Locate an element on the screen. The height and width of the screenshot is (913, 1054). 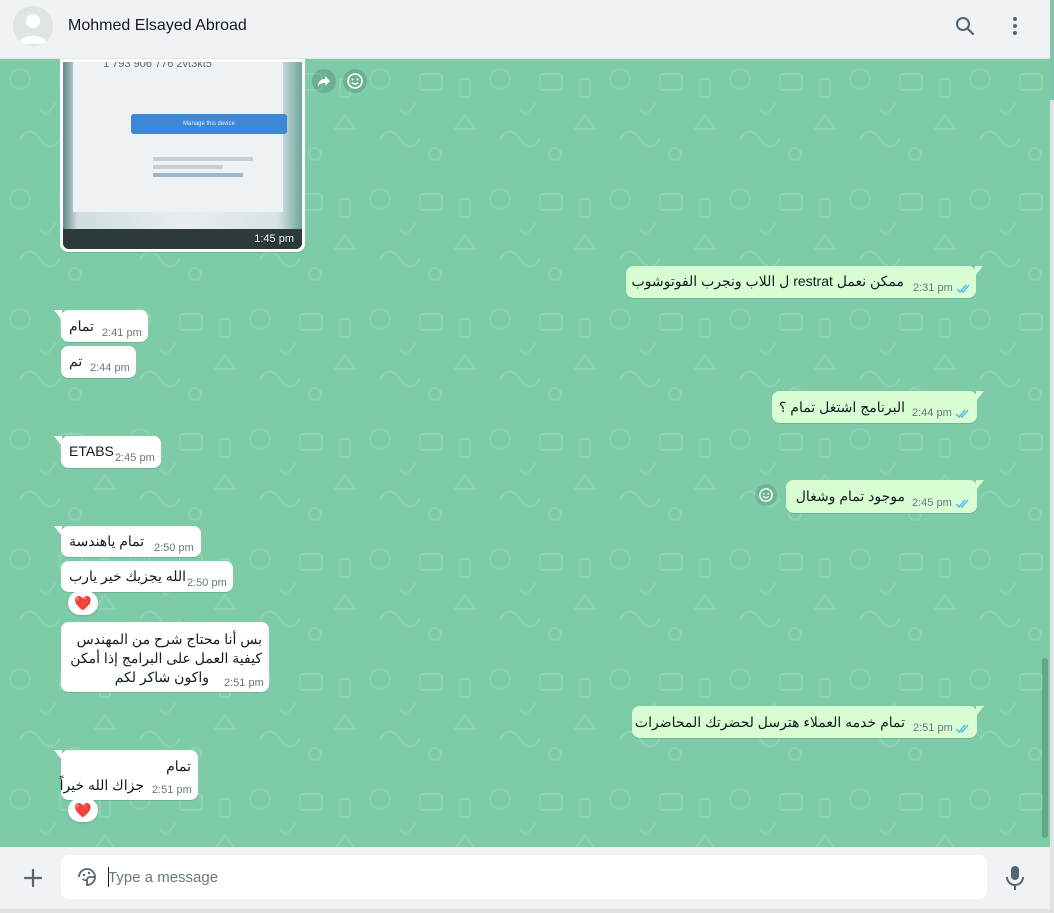
image-time: 1:45 pm is located at coordinates (274, 239).